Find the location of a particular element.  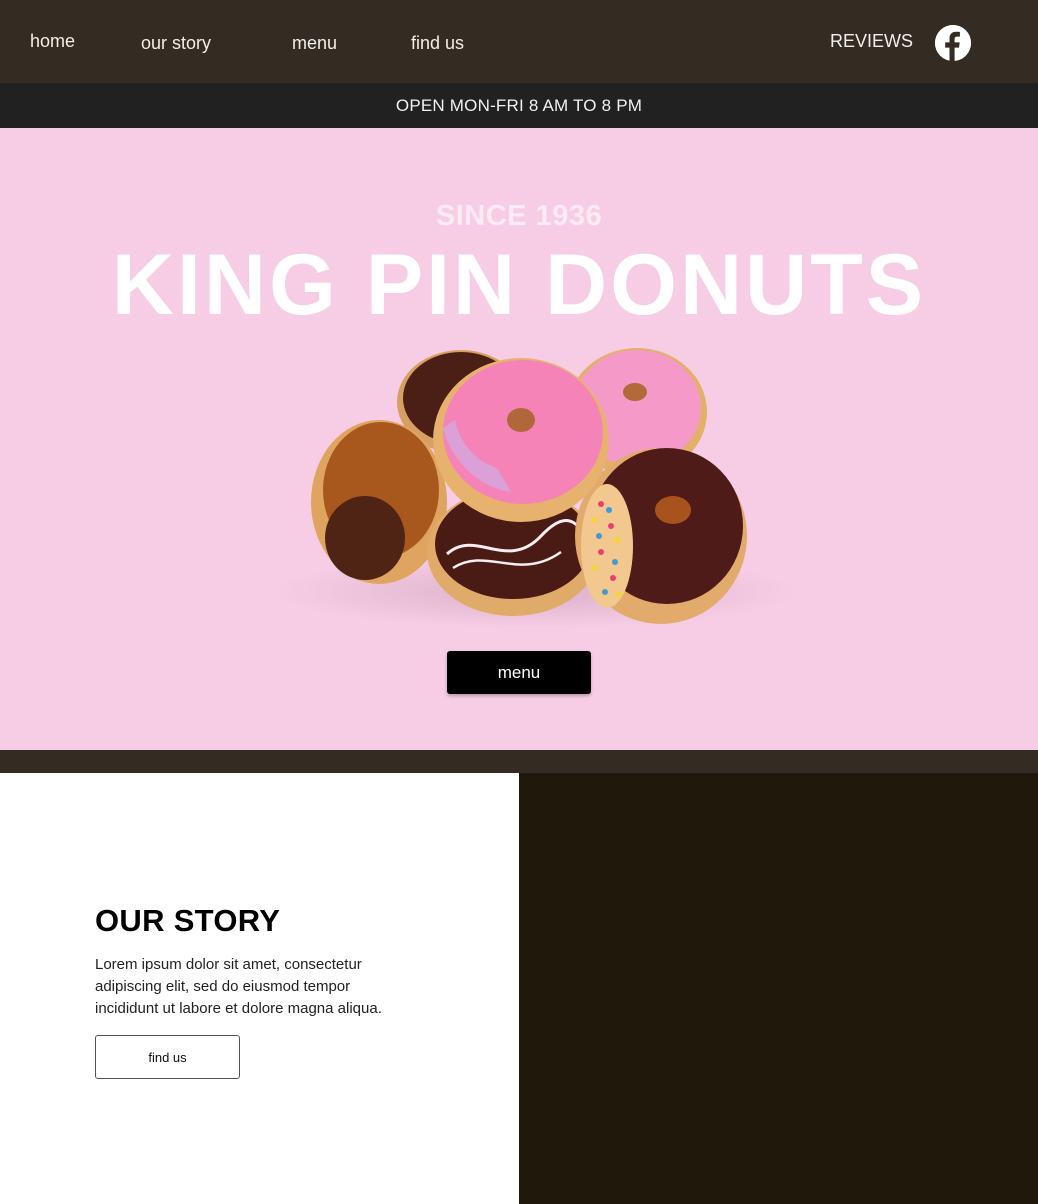

brand-title: KING PIN DONUTS is located at coordinates (519, 285).